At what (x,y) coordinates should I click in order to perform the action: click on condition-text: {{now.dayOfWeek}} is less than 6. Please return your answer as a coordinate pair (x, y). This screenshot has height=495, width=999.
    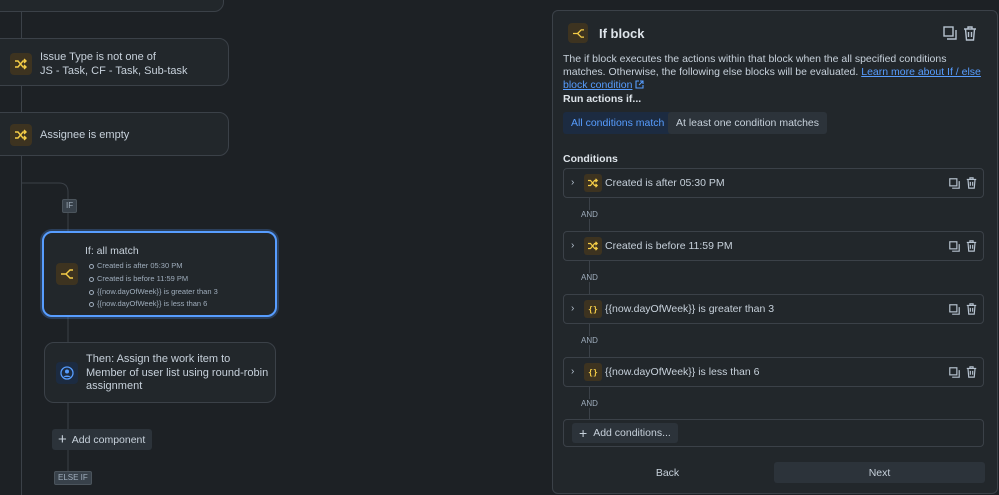
    Looking at the image, I should click on (682, 372).